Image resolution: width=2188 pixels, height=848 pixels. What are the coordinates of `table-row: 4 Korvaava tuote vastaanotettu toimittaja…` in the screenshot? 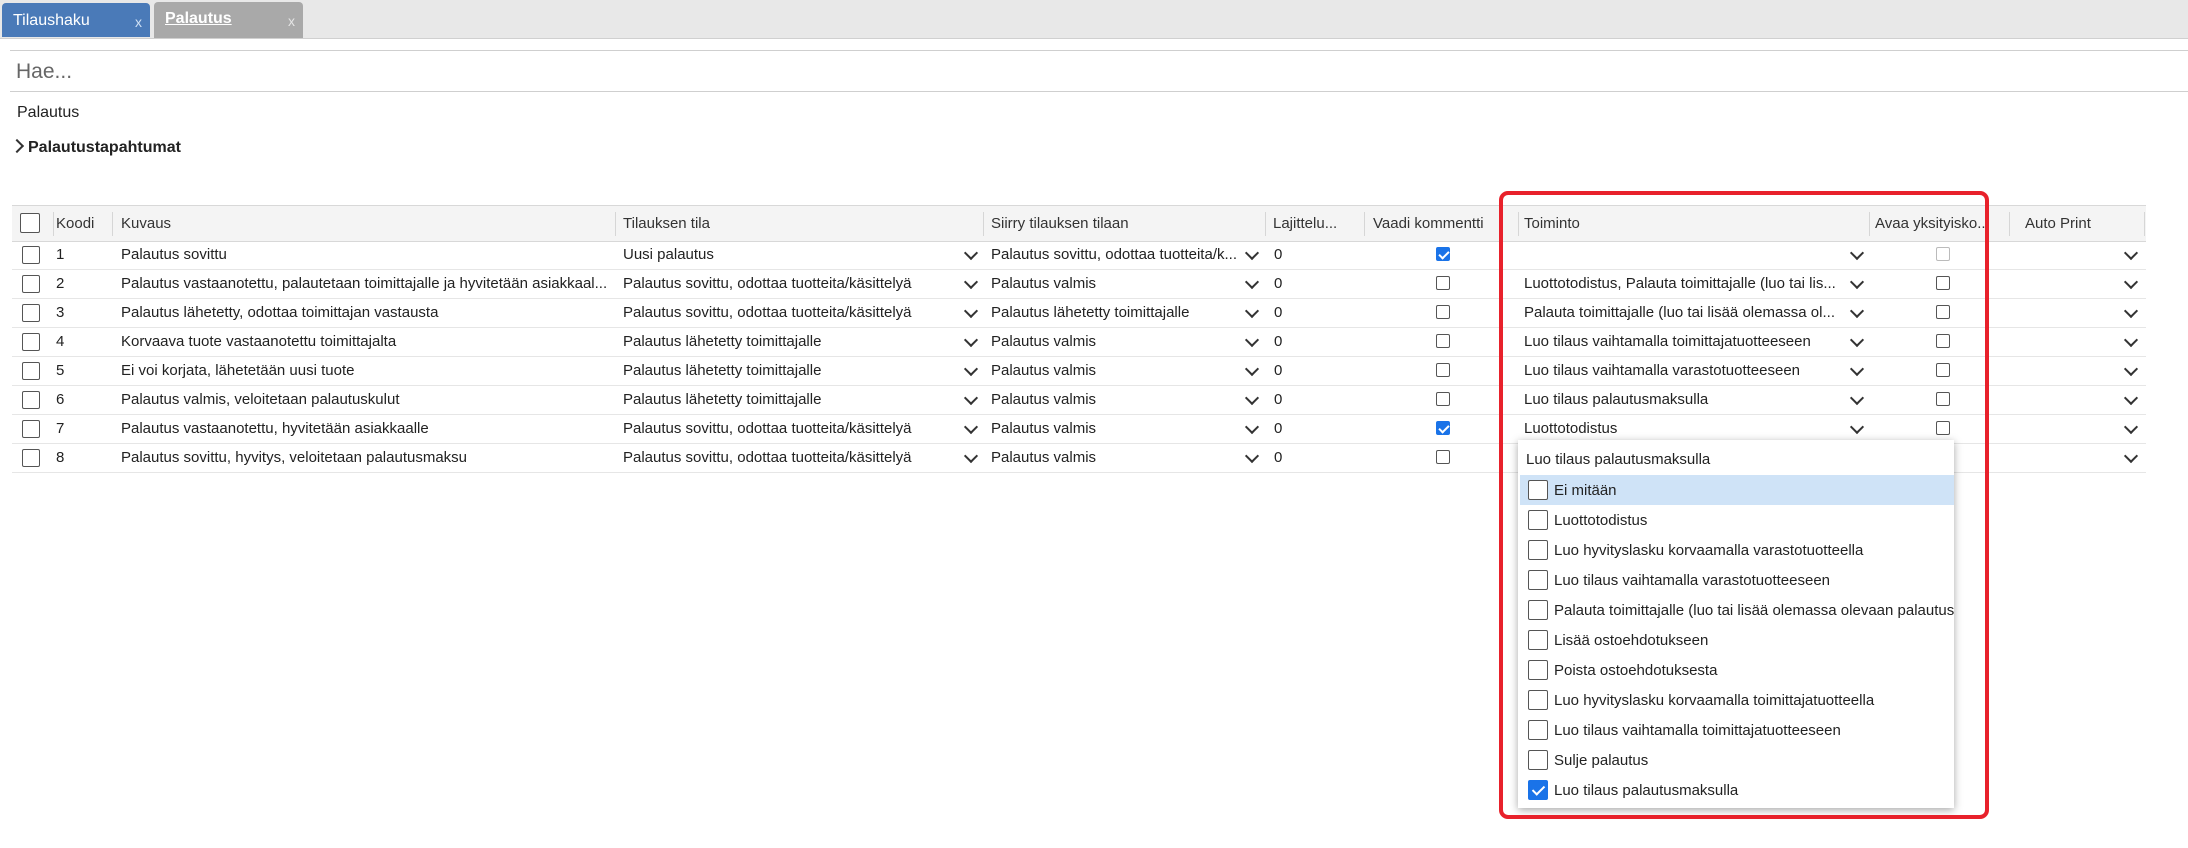 It's located at (1079, 342).